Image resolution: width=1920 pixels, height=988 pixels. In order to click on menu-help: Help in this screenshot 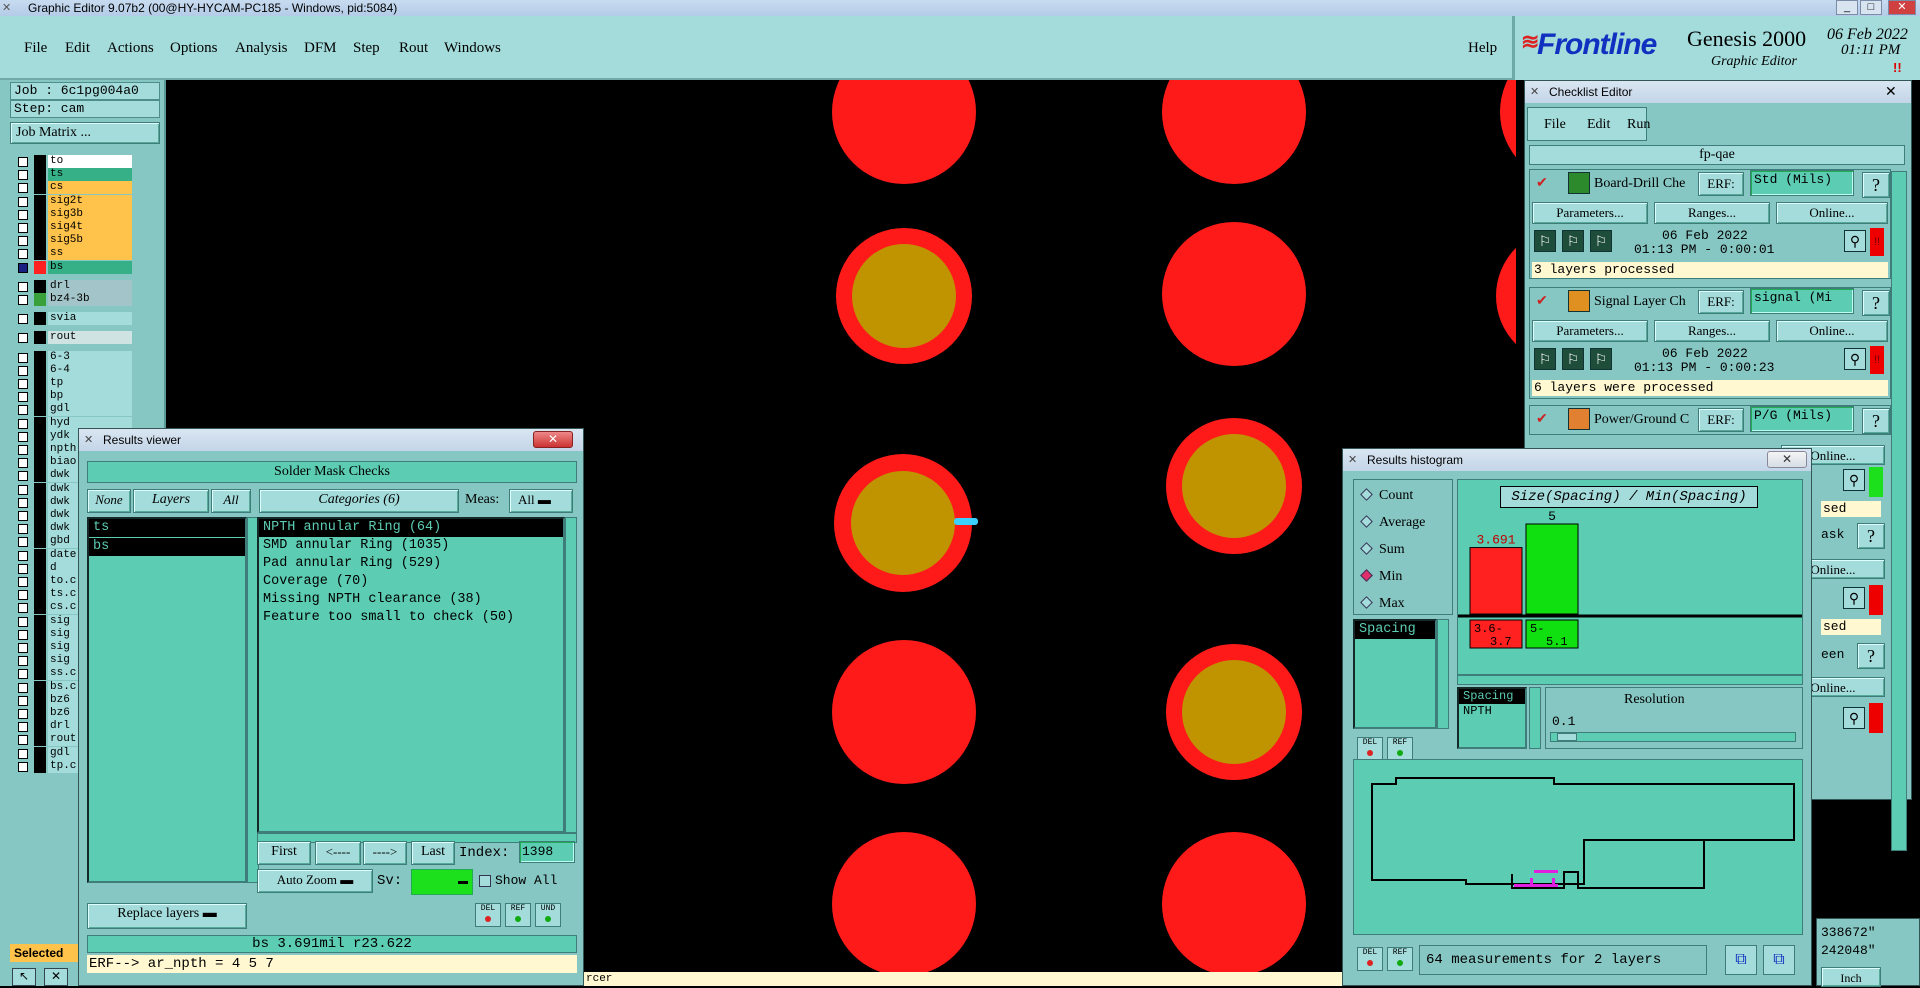, I will do `click(1482, 48)`.